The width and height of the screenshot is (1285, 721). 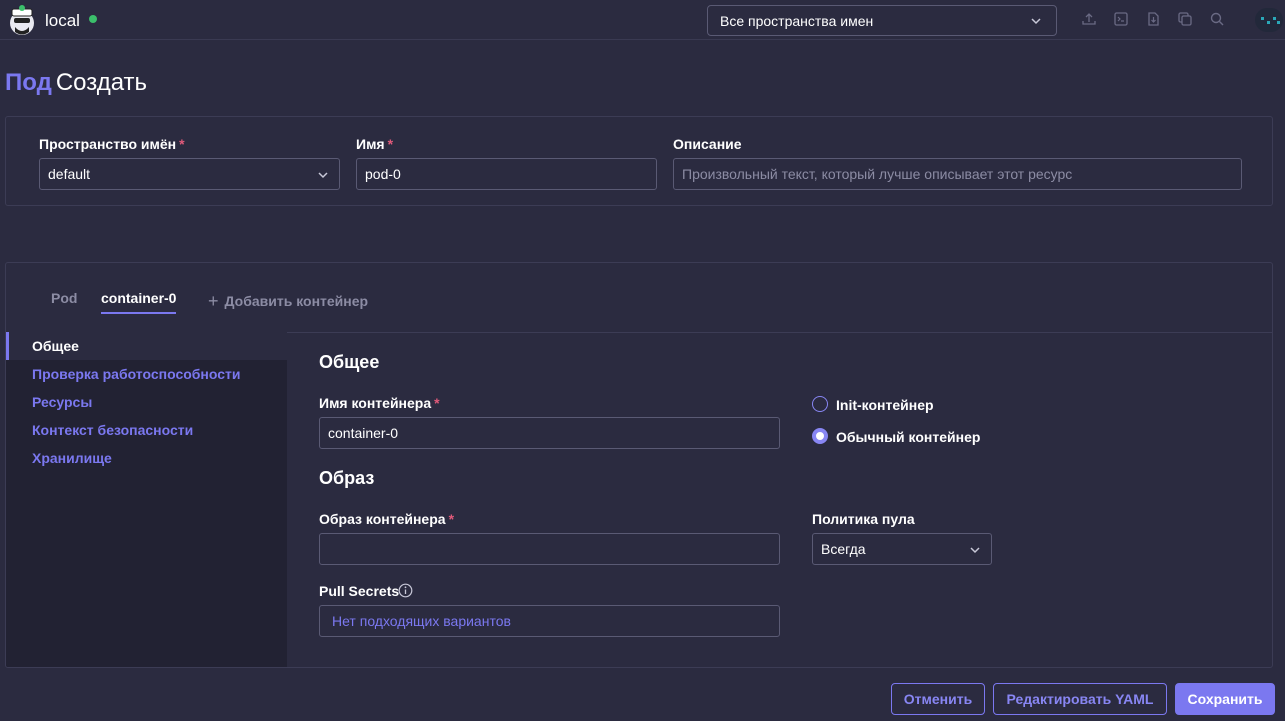 I want to click on description-label: Описание, so click(x=707, y=144).